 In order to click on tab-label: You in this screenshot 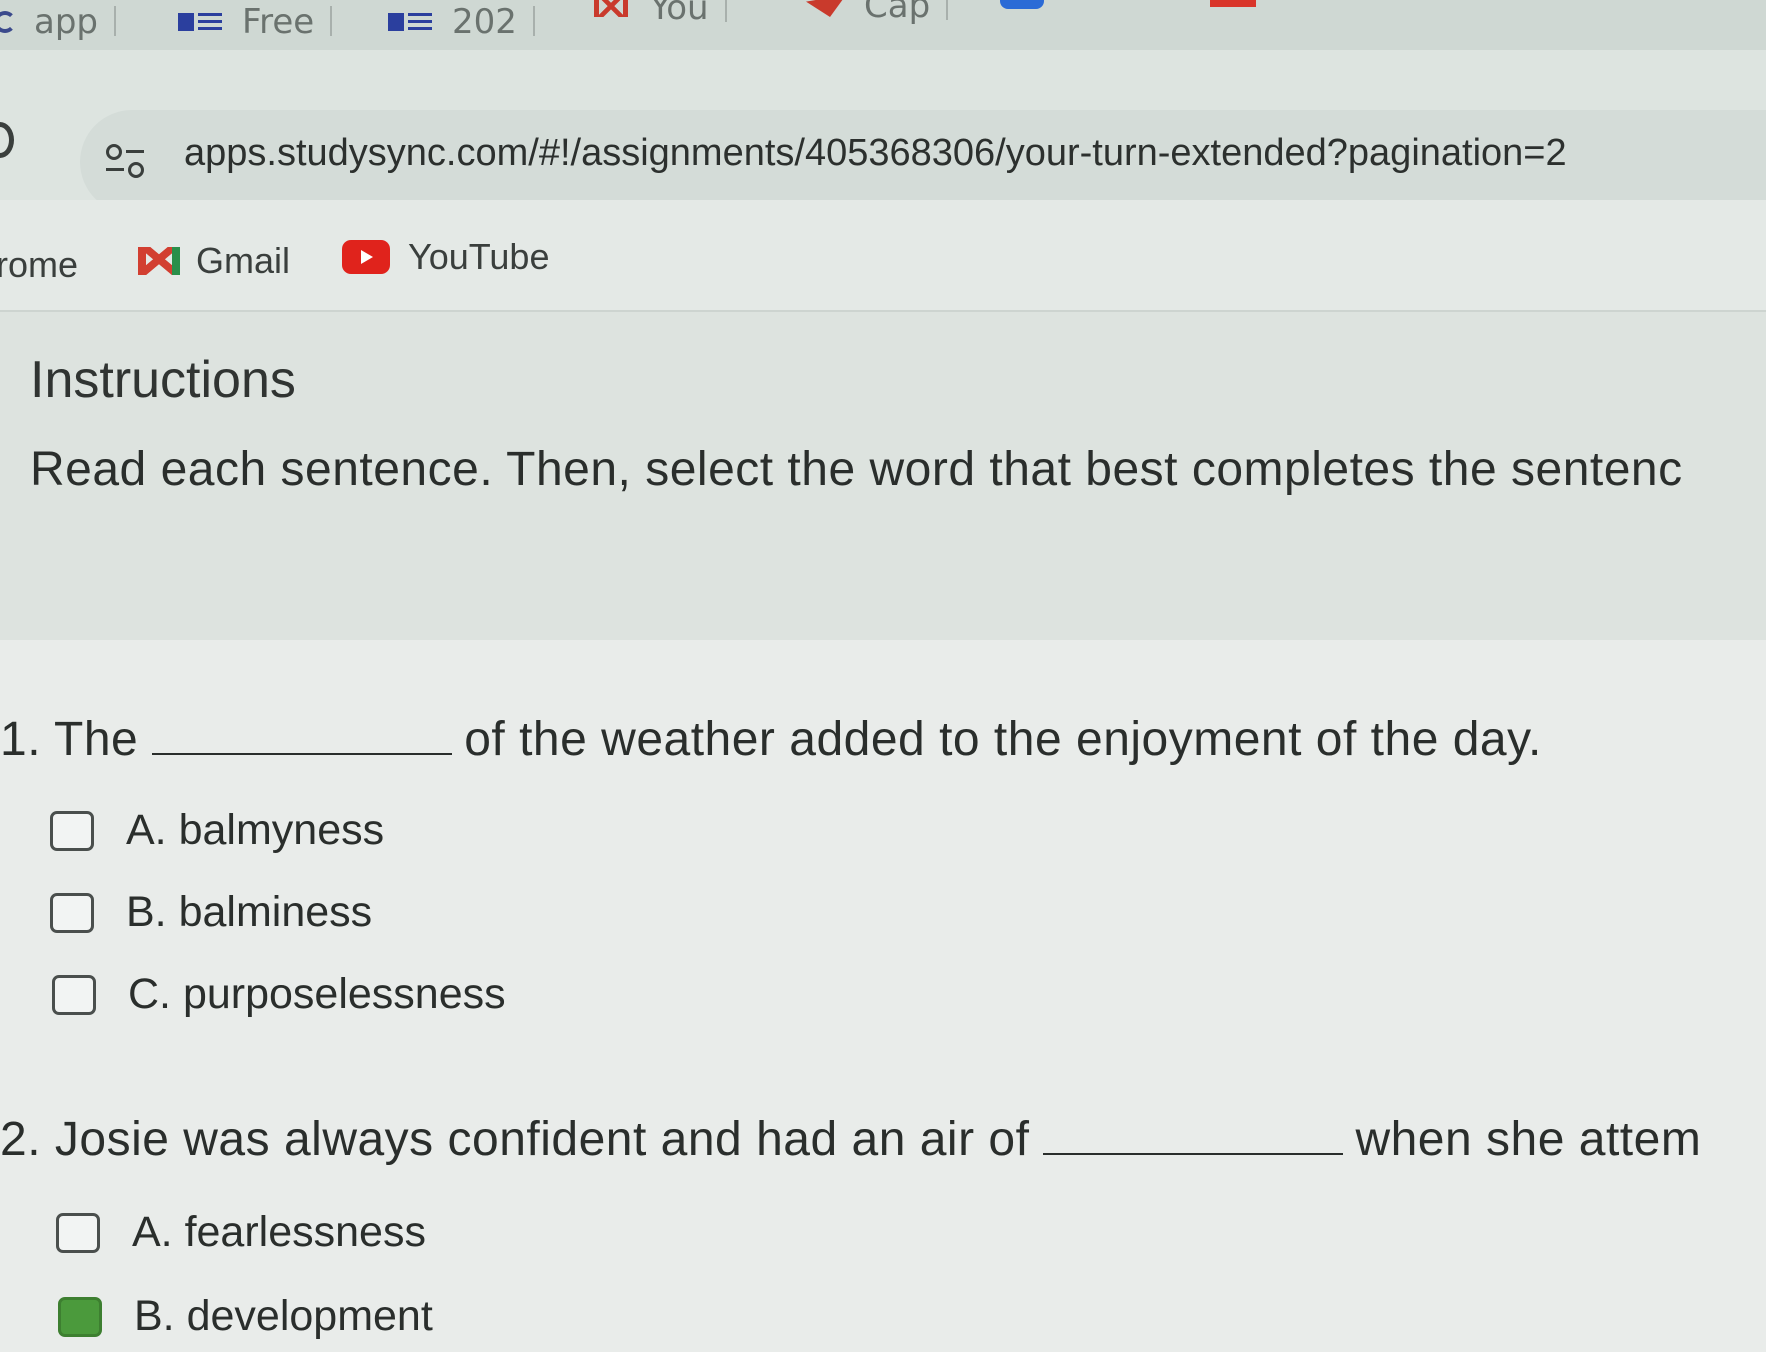, I will do `click(679, 14)`.